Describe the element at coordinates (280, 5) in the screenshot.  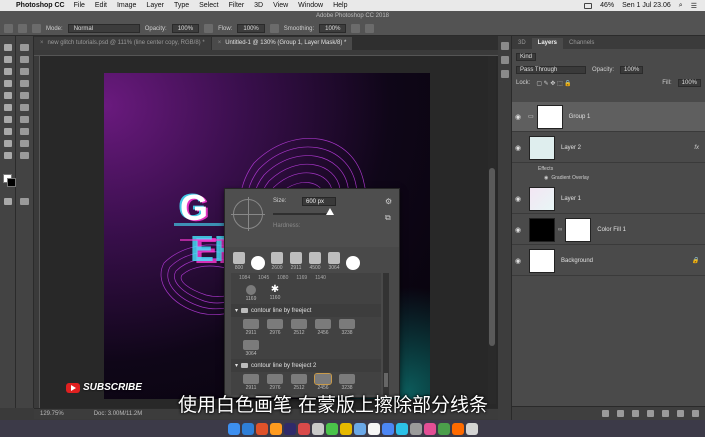
I see `menu-view: View` at that location.